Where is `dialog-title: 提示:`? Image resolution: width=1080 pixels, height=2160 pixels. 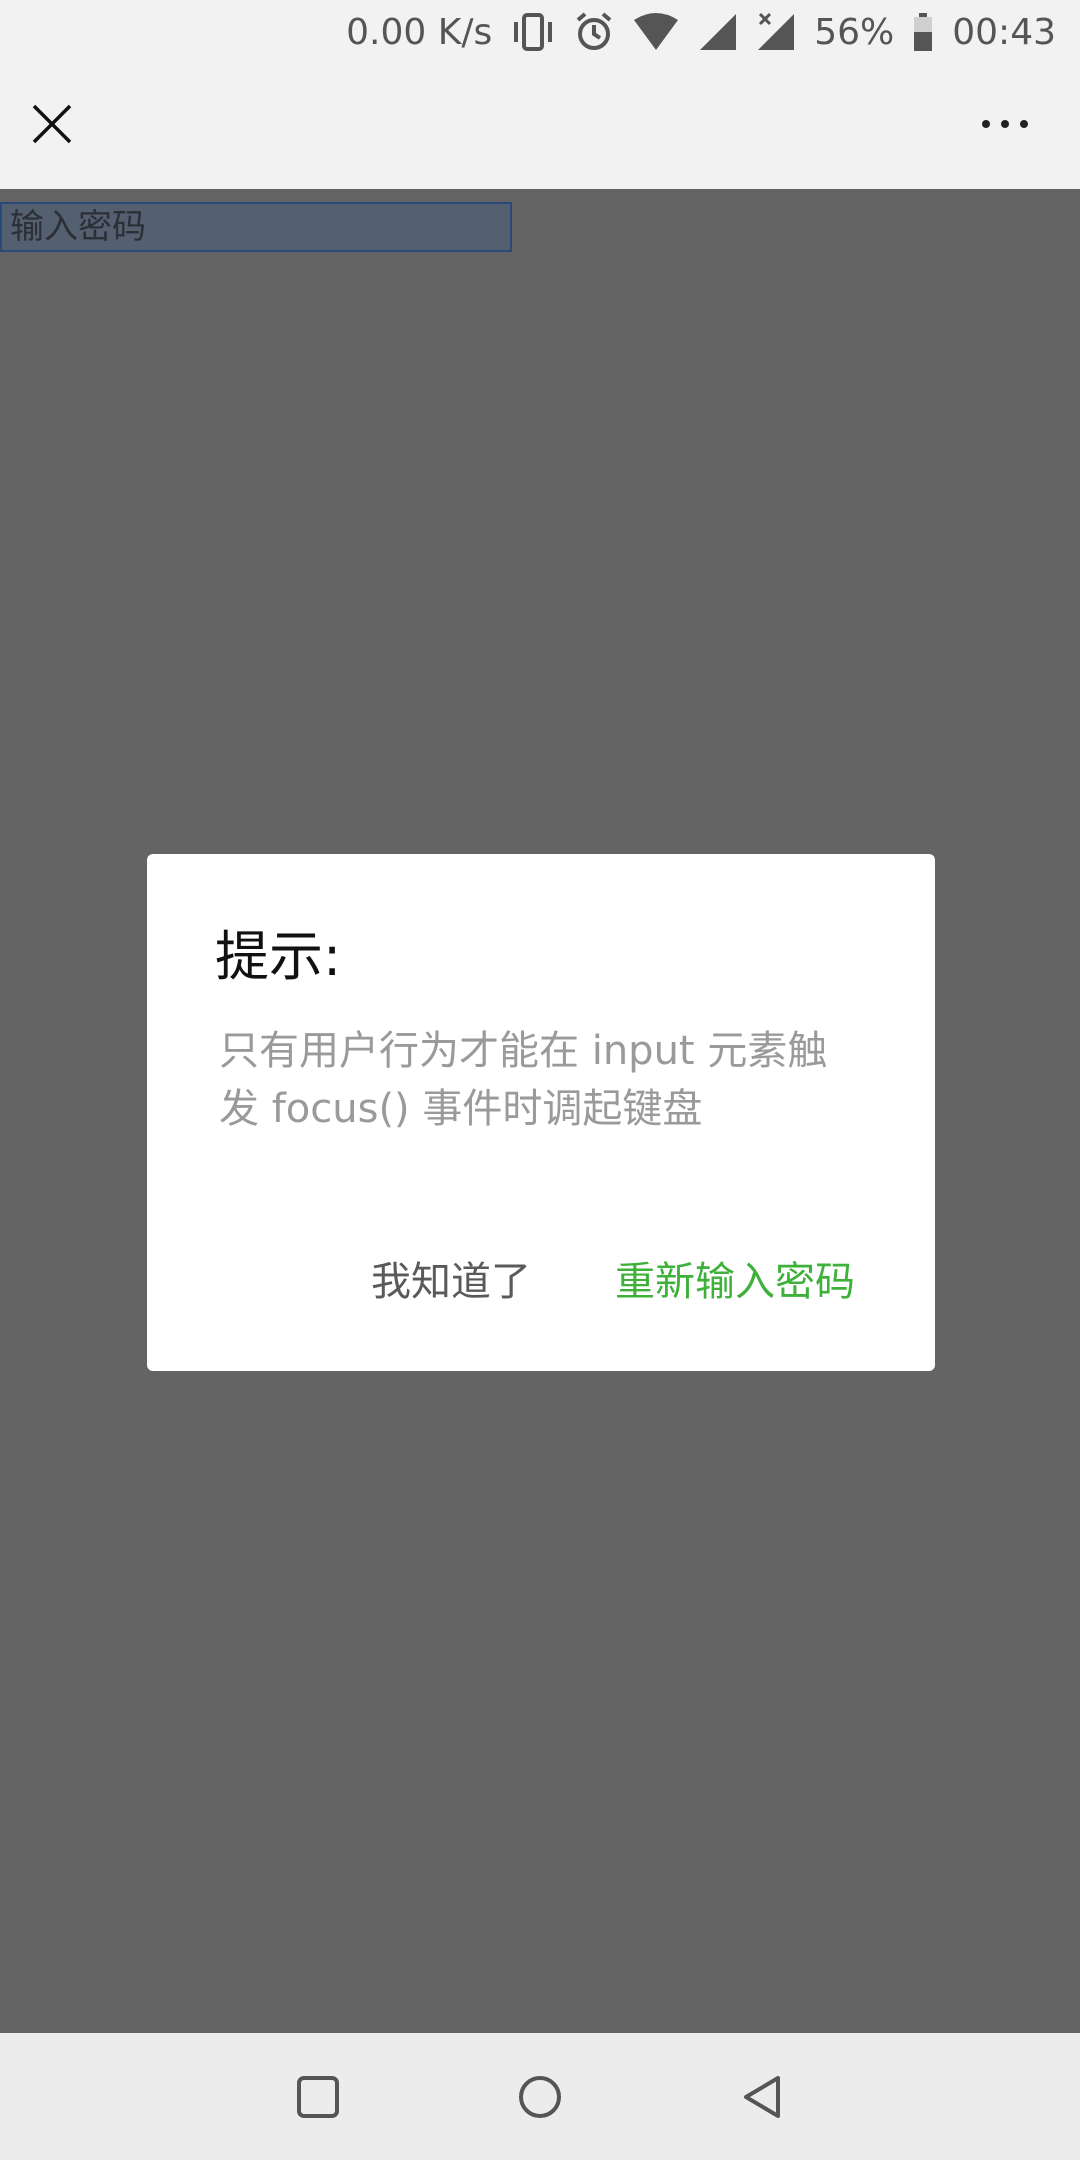
dialog-title: 提示: is located at coordinates (278, 956).